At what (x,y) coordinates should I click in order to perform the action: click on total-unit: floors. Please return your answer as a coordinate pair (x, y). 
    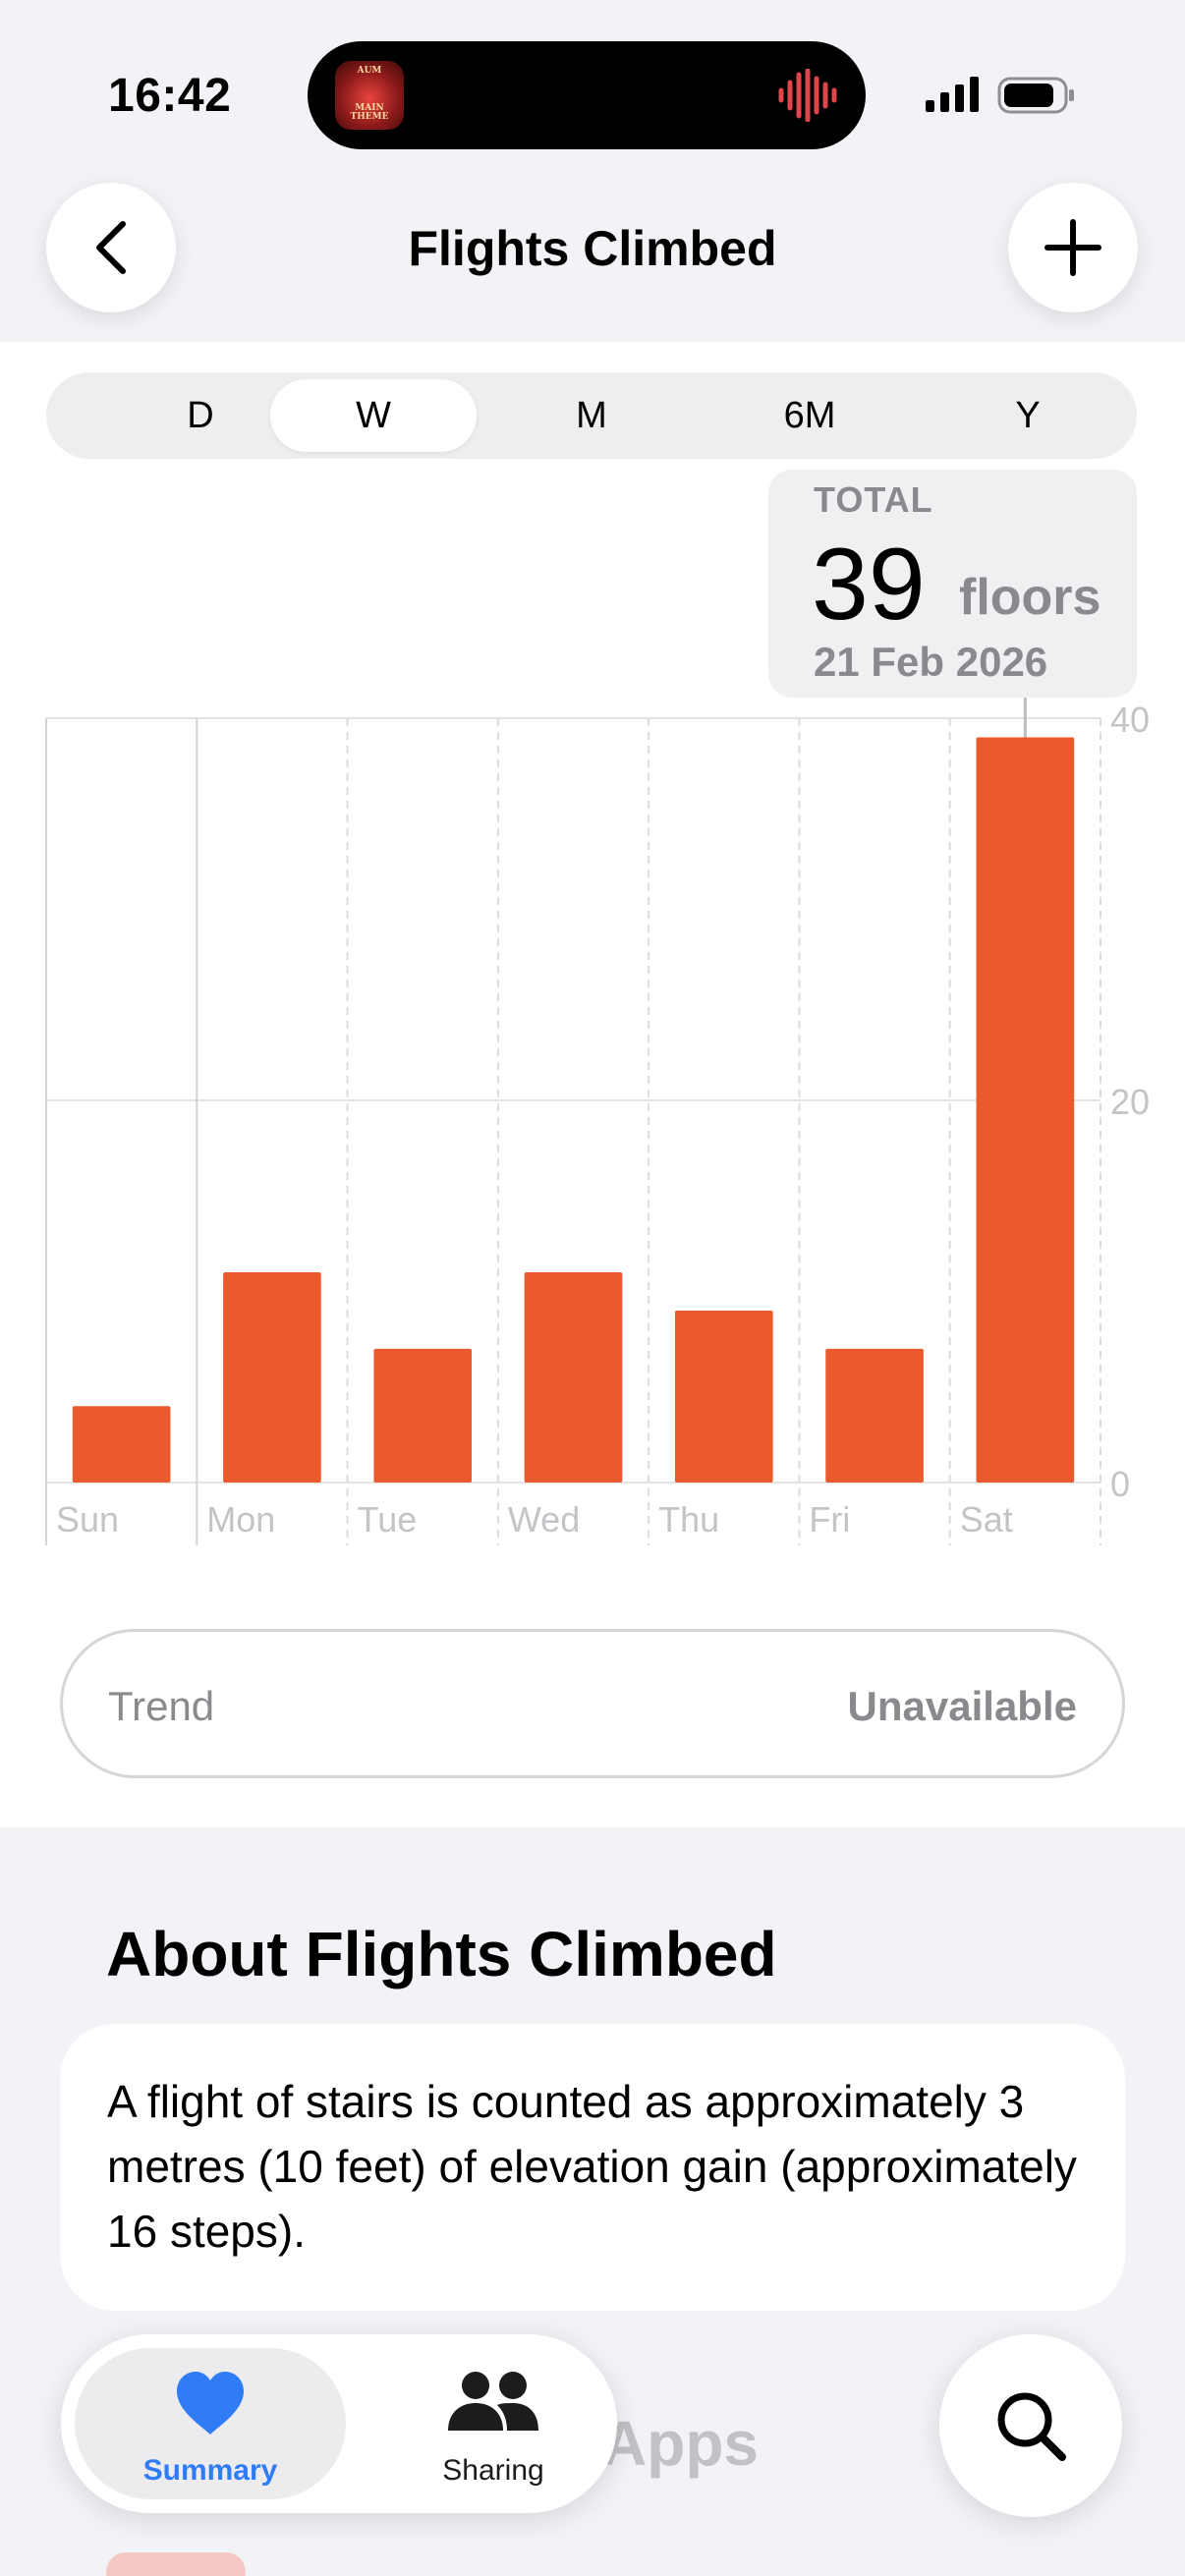
    Looking at the image, I should click on (1030, 597).